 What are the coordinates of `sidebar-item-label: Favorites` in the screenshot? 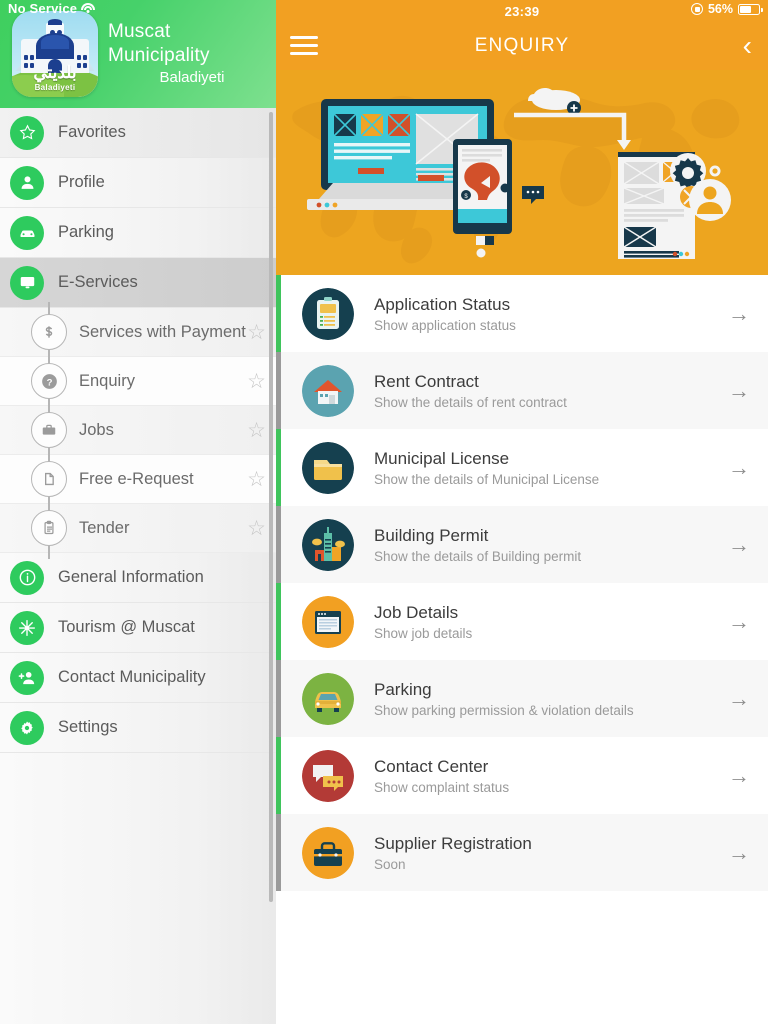 It's located at (92, 132).